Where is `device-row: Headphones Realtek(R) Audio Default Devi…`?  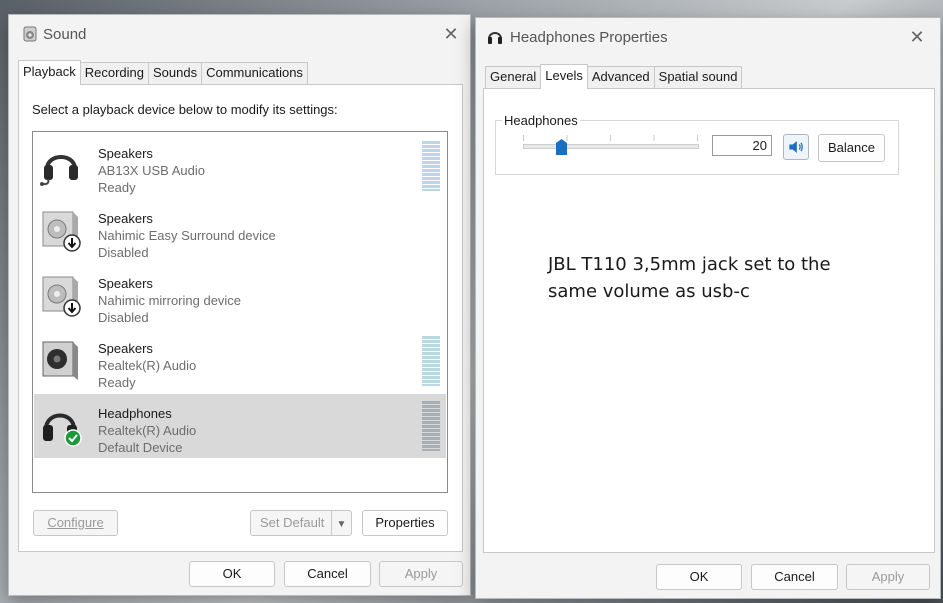
device-row: Headphones Realtek(R) Audio Default Devi… is located at coordinates (240, 426).